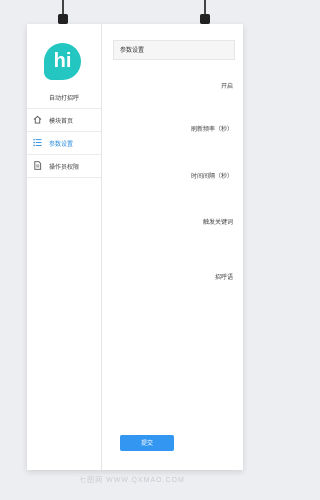 The width and height of the screenshot is (320, 500). Describe the element at coordinates (63, 99) in the screenshot. I see `brand-name: 自动打招呼` at that location.